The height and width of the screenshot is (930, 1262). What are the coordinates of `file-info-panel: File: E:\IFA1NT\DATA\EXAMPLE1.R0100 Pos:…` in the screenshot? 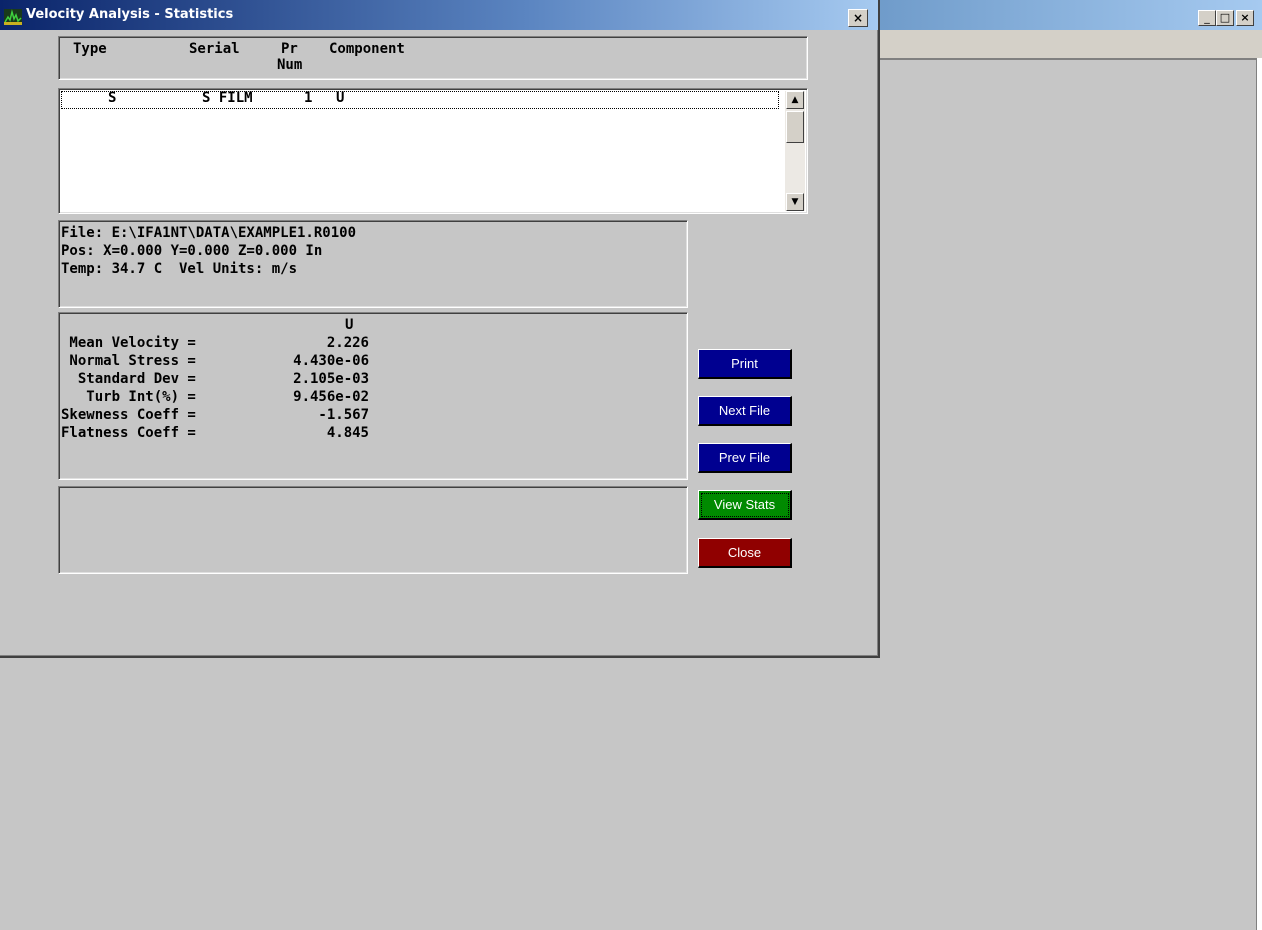 It's located at (373, 264).